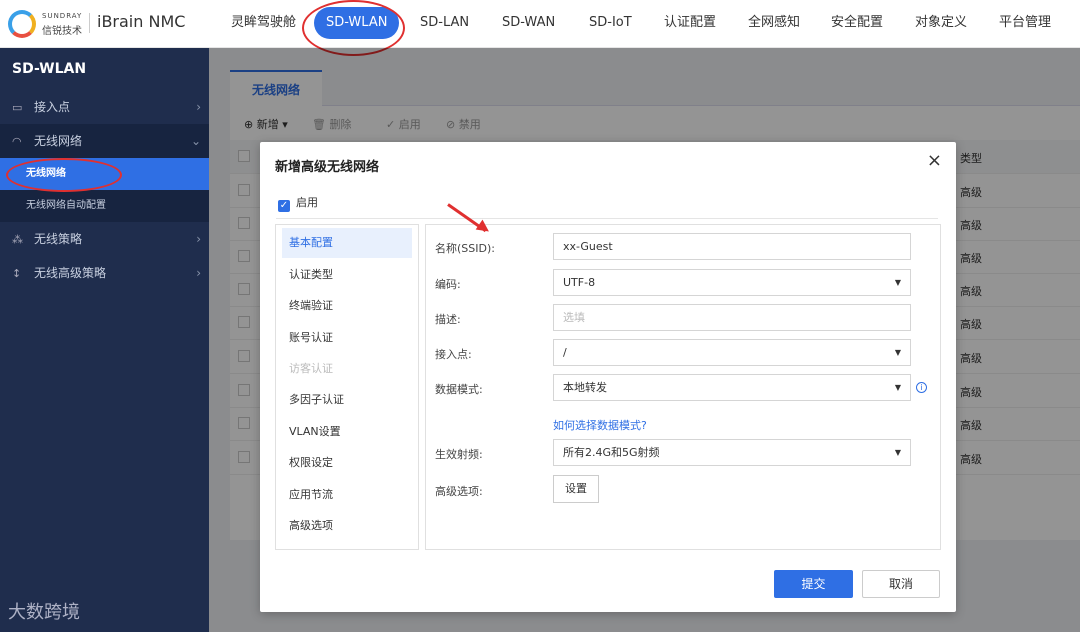 This screenshot has width=1080, height=632. Describe the element at coordinates (732, 317) in the screenshot. I see `description-input: 选填` at that location.